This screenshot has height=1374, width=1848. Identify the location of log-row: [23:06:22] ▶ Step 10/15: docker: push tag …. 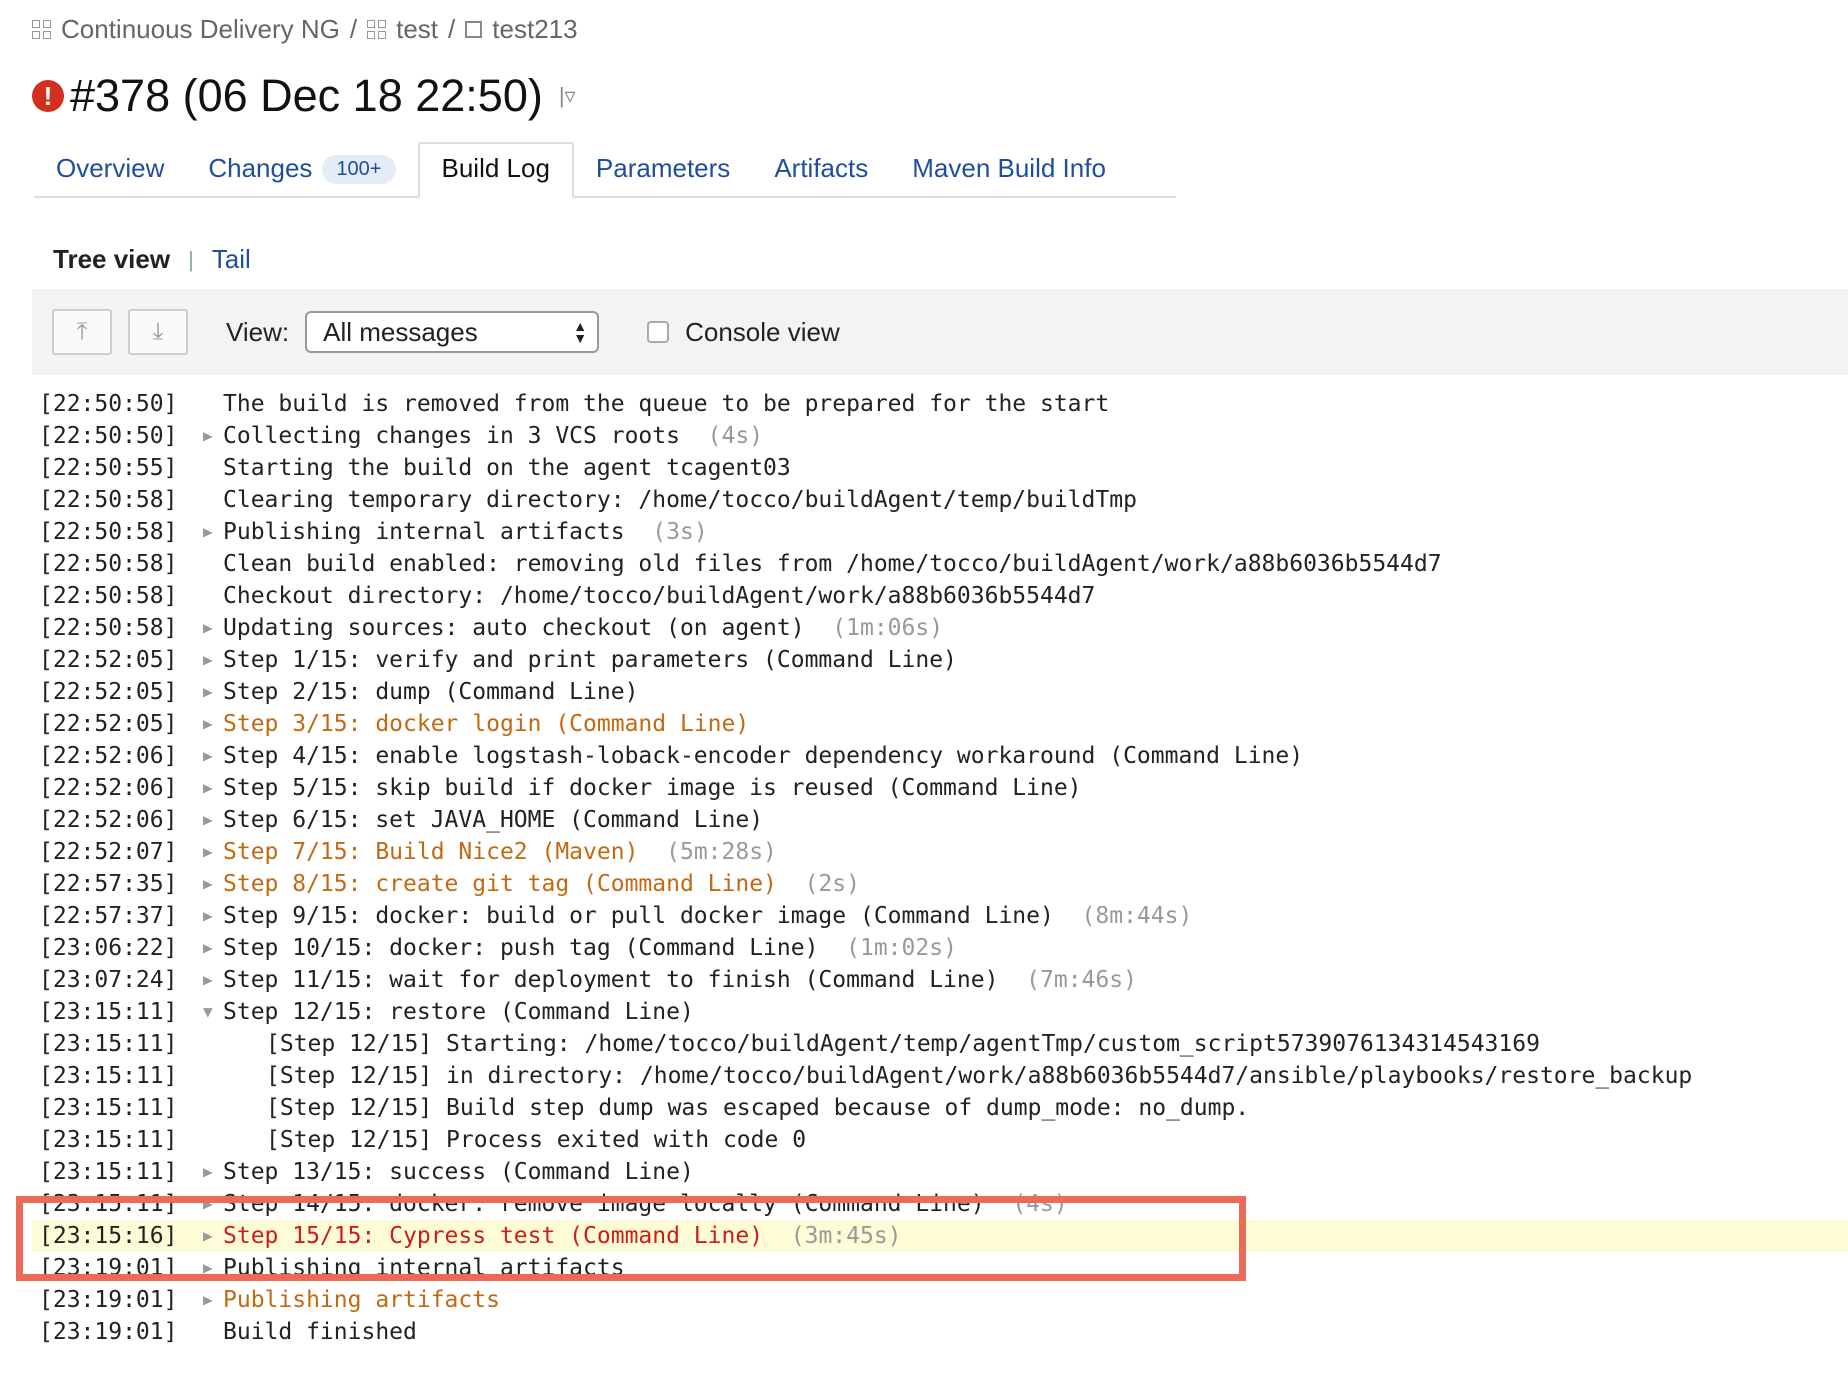
(940, 948).